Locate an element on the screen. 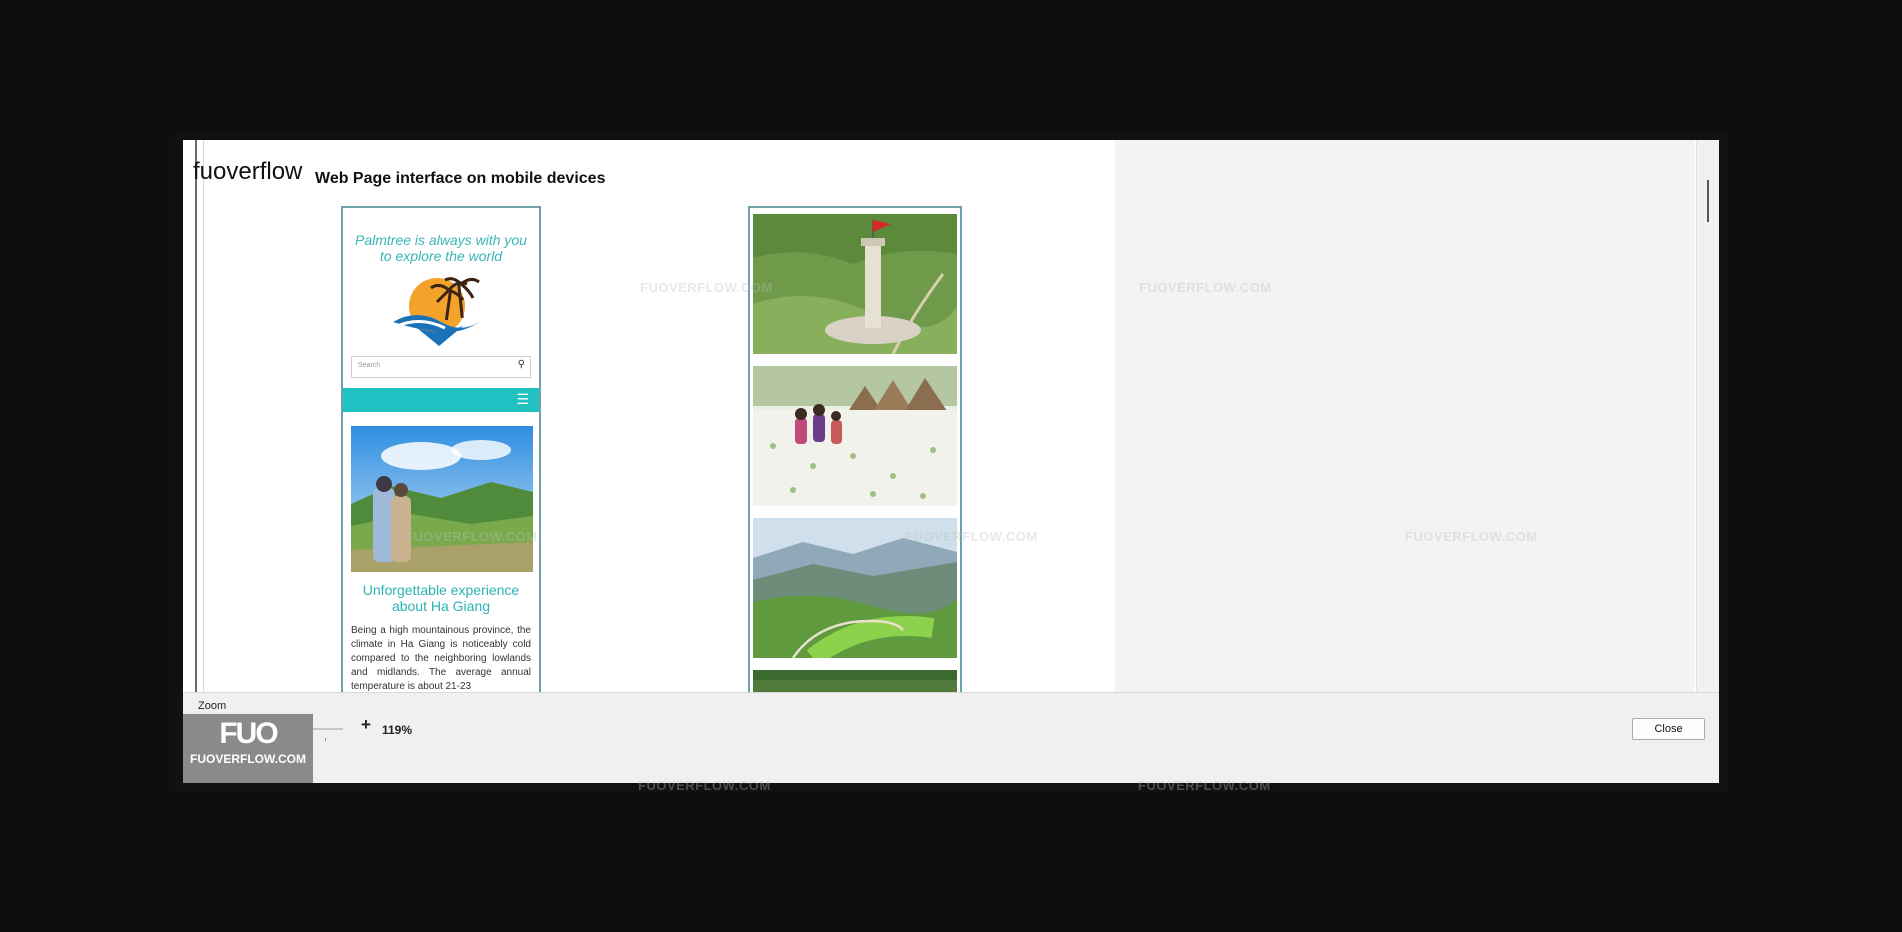  search-icon: ⚲ is located at coordinates (521, 364).